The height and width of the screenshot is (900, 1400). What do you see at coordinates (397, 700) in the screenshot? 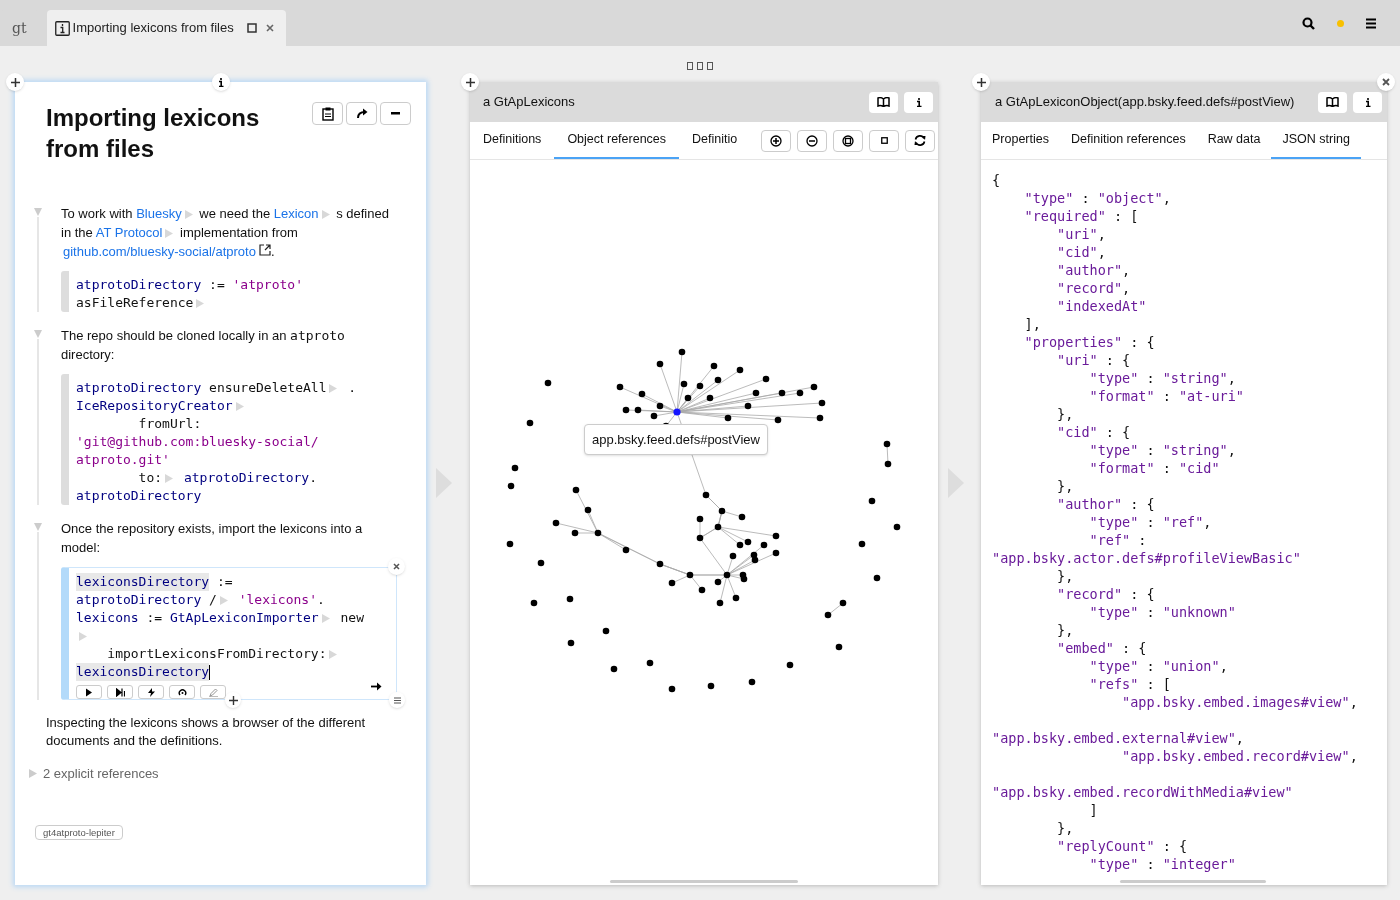
I see `menu-button` at bounding box center [397, 700].